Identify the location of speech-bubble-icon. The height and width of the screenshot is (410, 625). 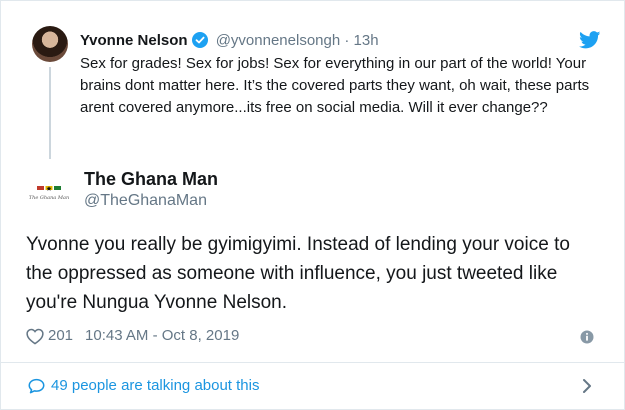
(36, 386).